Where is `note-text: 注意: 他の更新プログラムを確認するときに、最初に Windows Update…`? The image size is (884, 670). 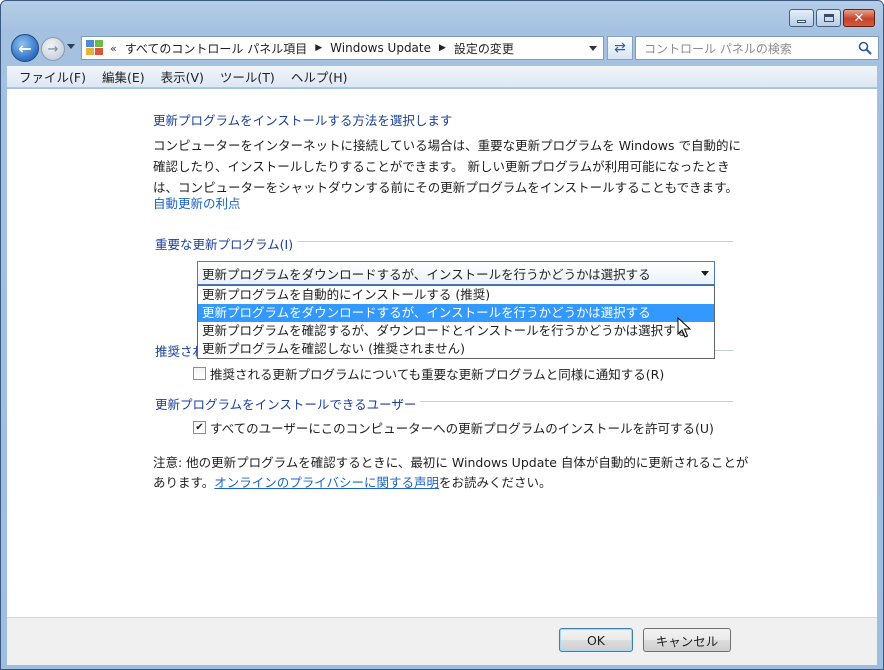 note-text: 注意: 他の更新プログラムを確認するときに、最初に Windows Update… is located at coordinates (453, 473).